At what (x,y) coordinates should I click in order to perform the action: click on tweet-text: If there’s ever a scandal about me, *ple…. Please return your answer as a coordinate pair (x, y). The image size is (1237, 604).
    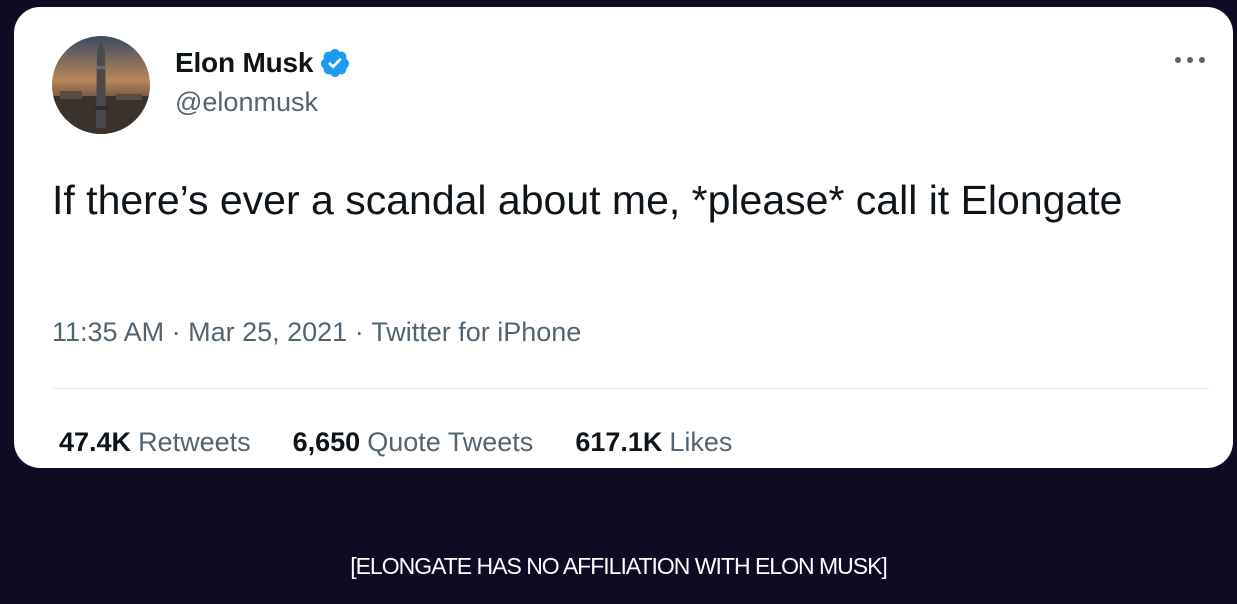
    Looking at the image, I should click on (587, 200).